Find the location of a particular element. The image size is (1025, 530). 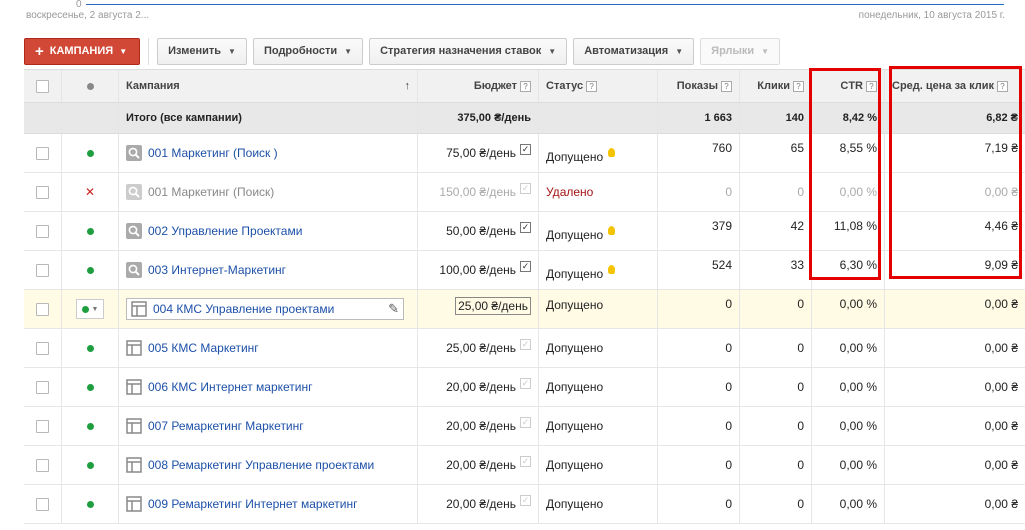

impressions-value: 379 is located at coordinates (721, 226).